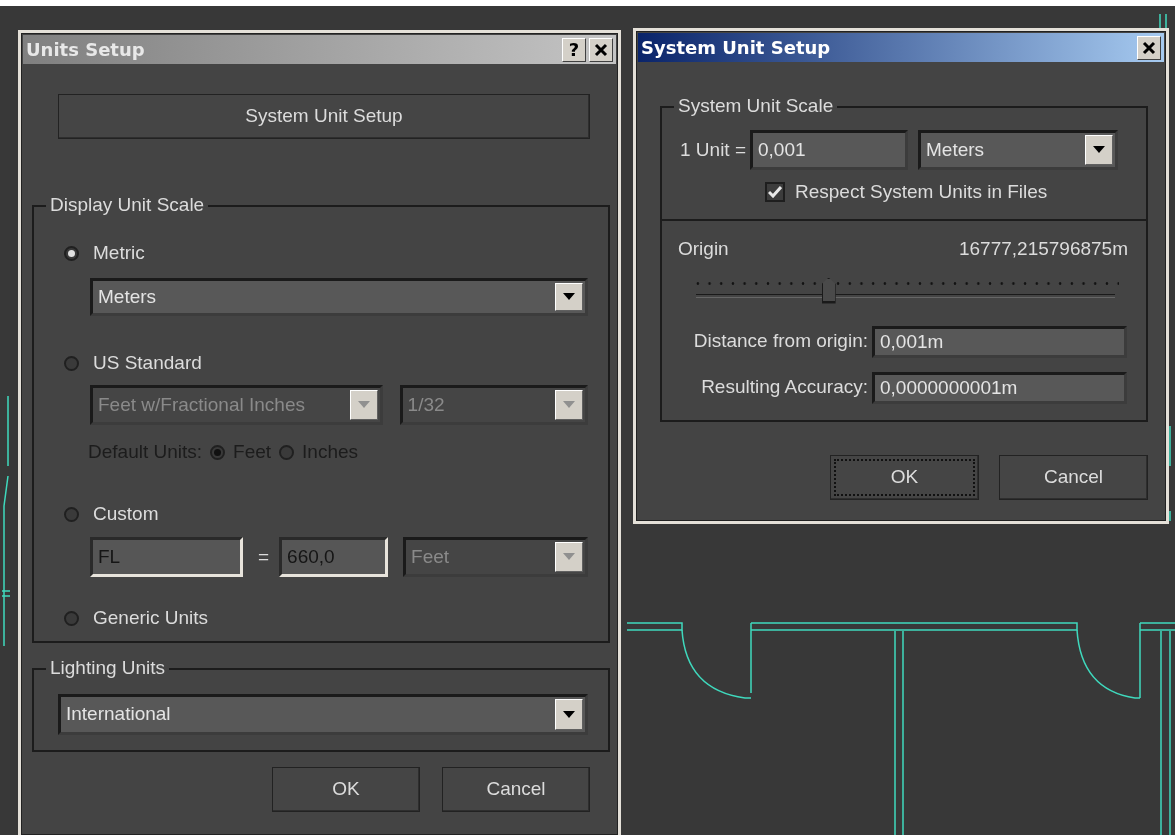  I want to click on help-button: ?, so click(574, 49).